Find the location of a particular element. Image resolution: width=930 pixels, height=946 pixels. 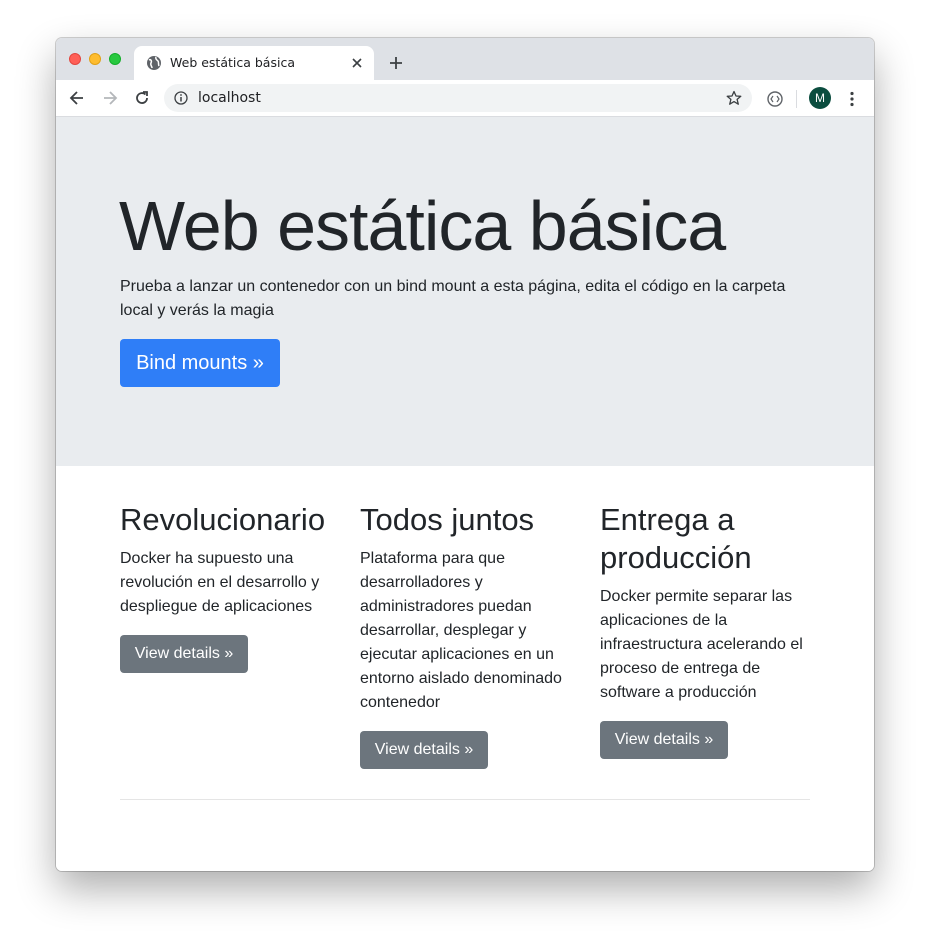

page-title: Web estática básica is located at coordinates (422, 226).